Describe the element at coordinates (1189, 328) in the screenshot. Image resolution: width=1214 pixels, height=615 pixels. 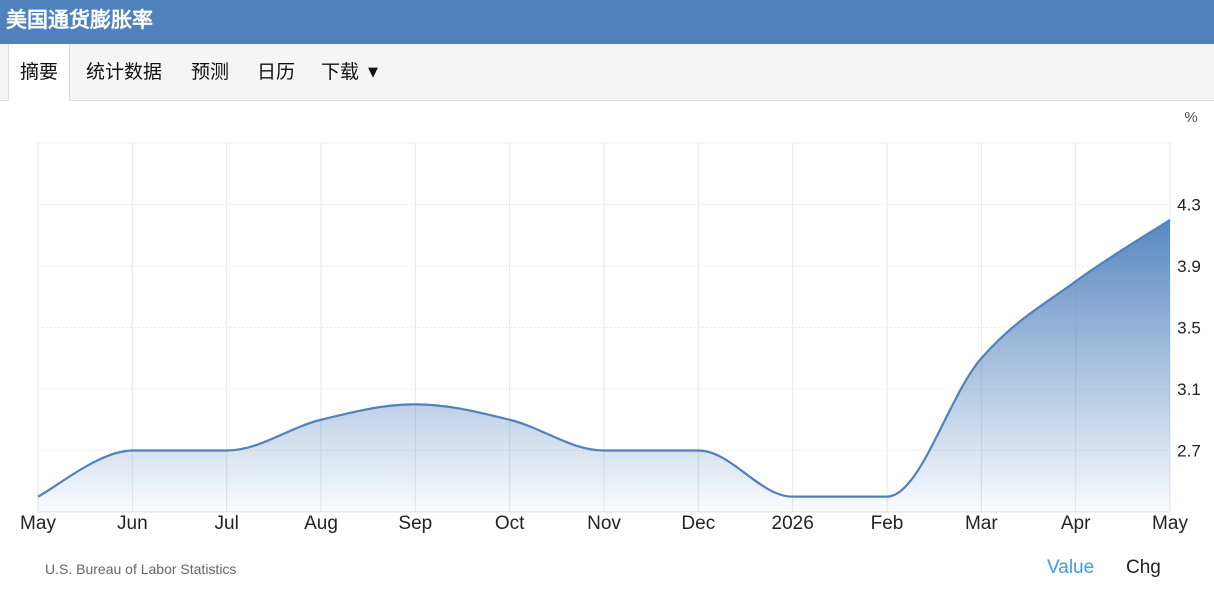
I see `y-tick-label: 3.5` at that location.